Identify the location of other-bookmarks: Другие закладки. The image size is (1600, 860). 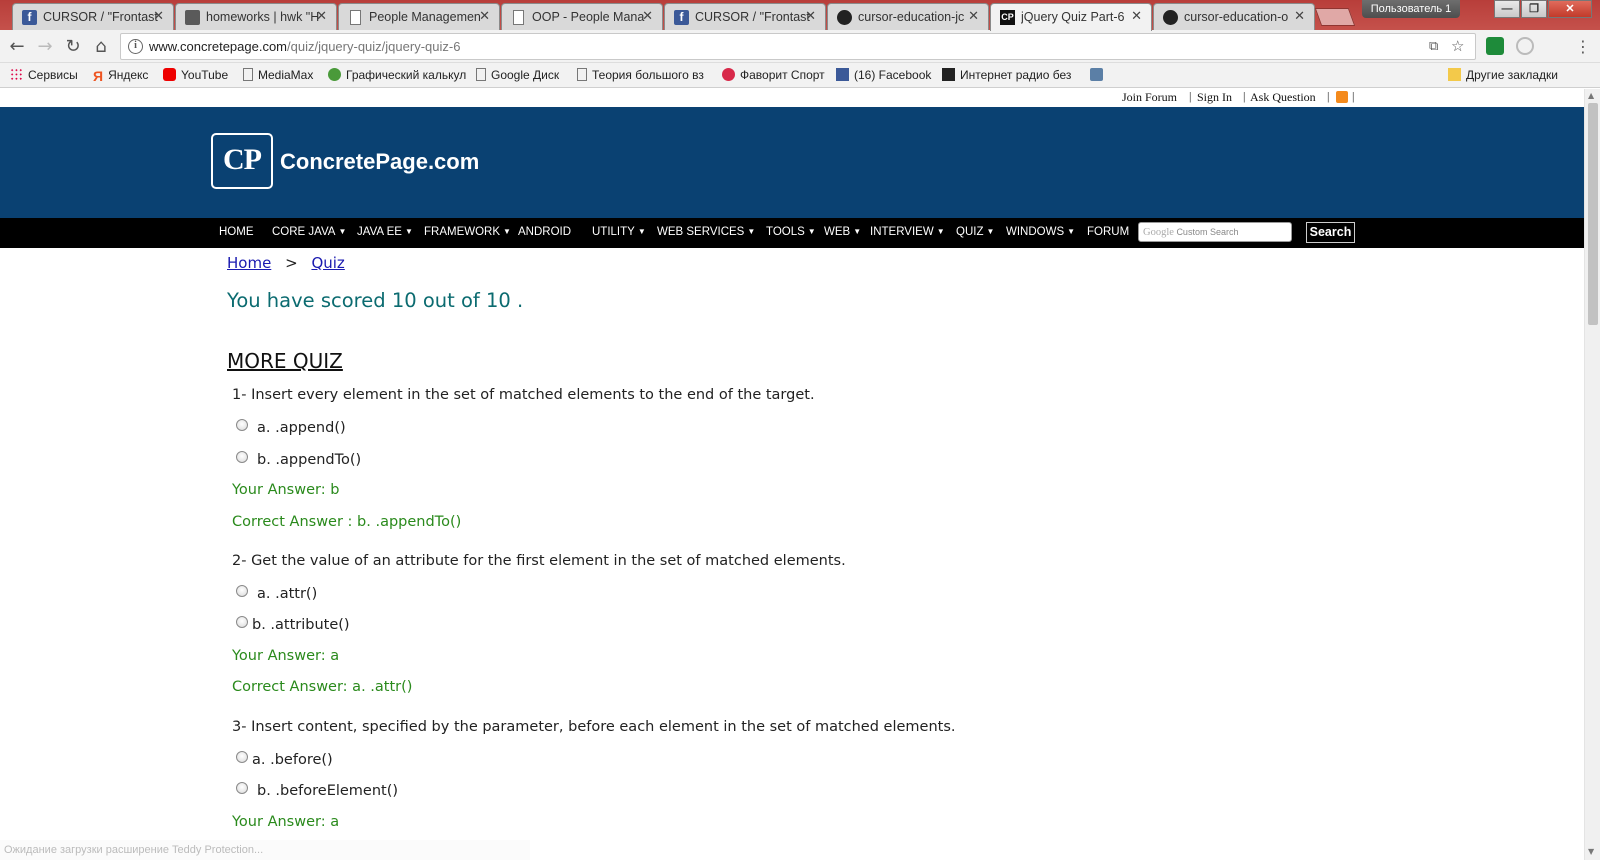
(1503, 75).